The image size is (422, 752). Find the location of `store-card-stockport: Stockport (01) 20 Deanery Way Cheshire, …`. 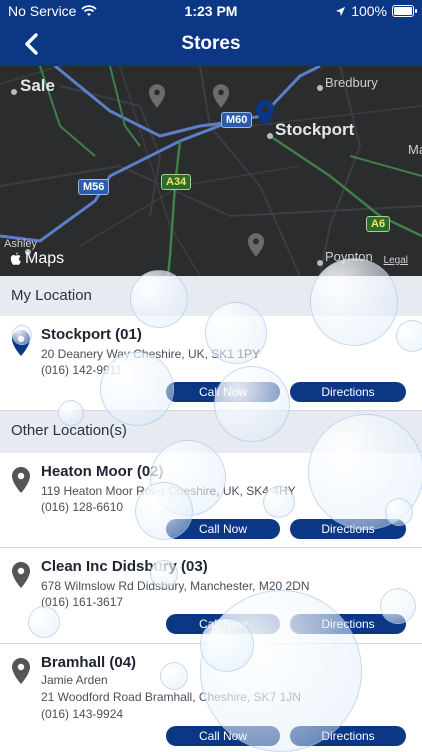

store-card-stockport: Stockport (01) 20 Deanery Way Cheshire, … is located at coordinates (211, 363).